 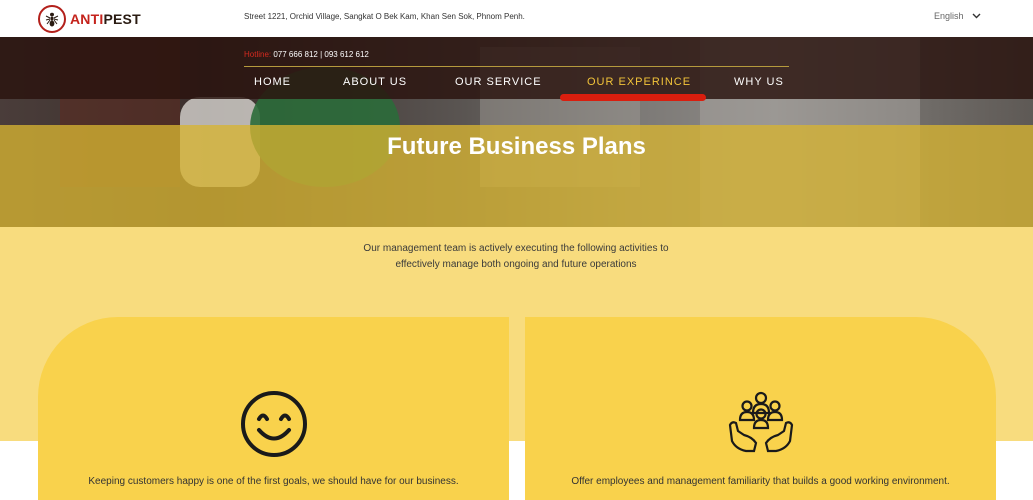 I want to click on hotline-label: Hotline:, so click(x=258, y=54).